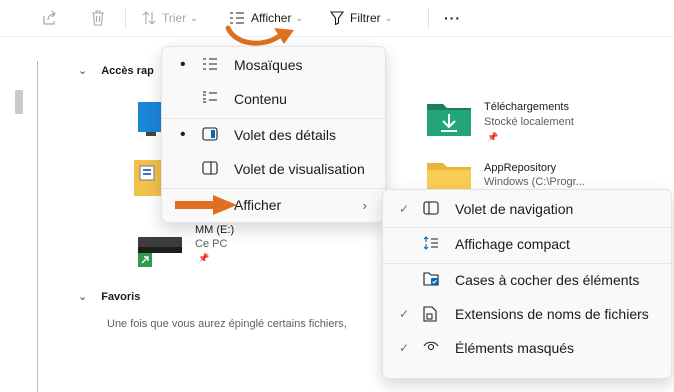  What do you see at coordinates (160, 250) in the screenshot?
I see `drive-icon` at bounding box center [160, 250].